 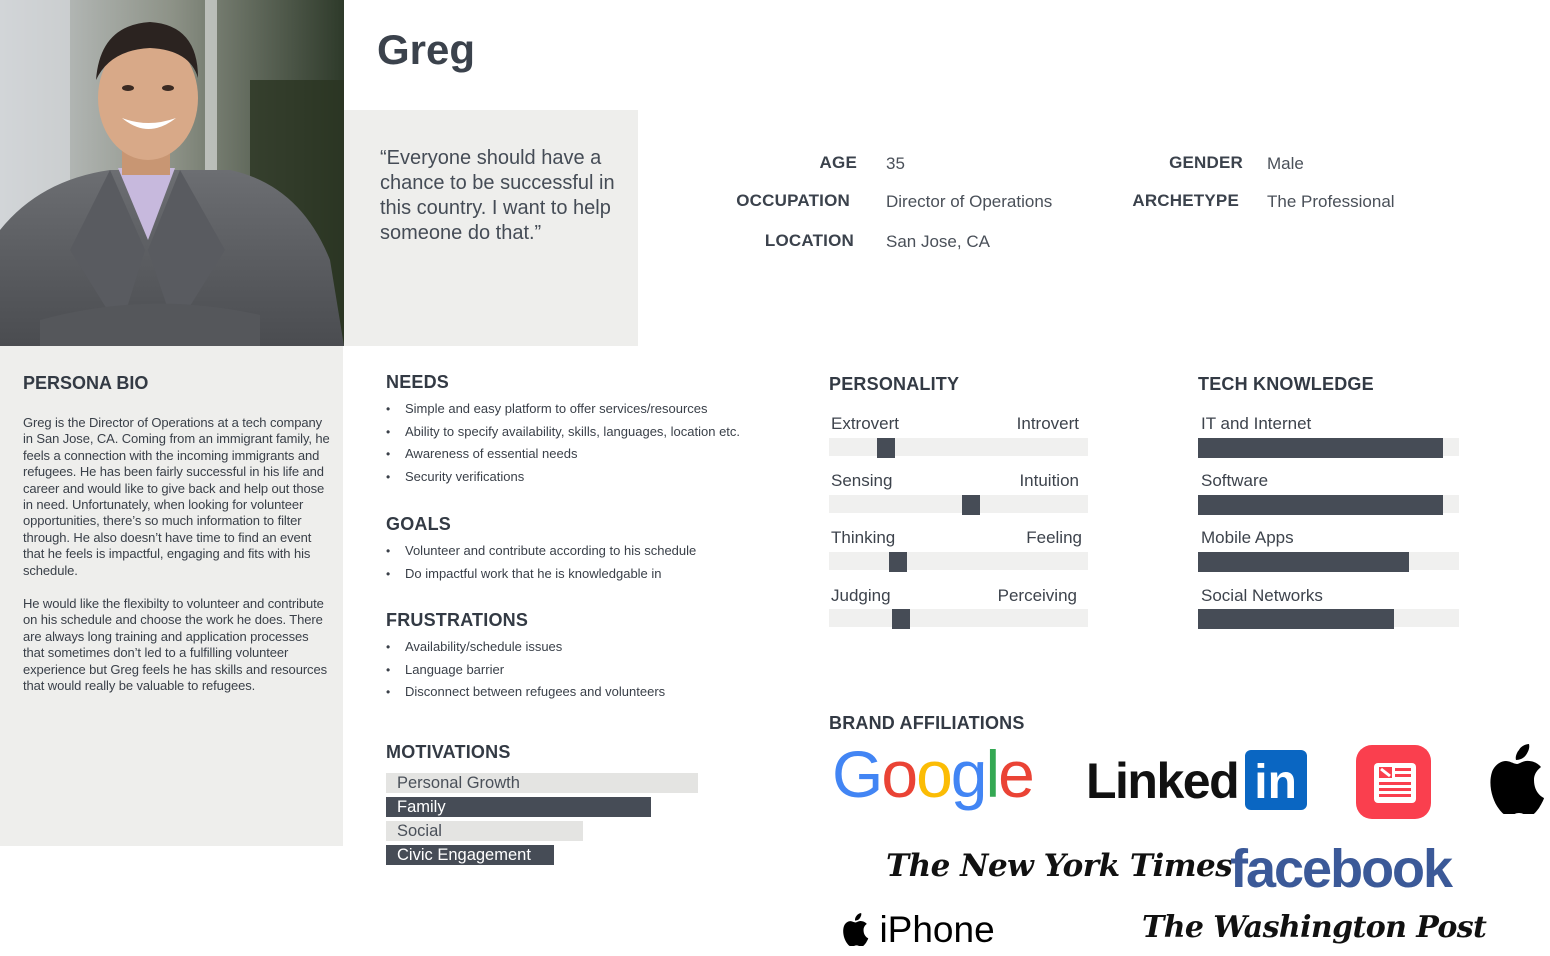 What do you see at coordinates (857, 774) in the screenshot?
I see `google-letter: G` at bounding box center [857, 774].